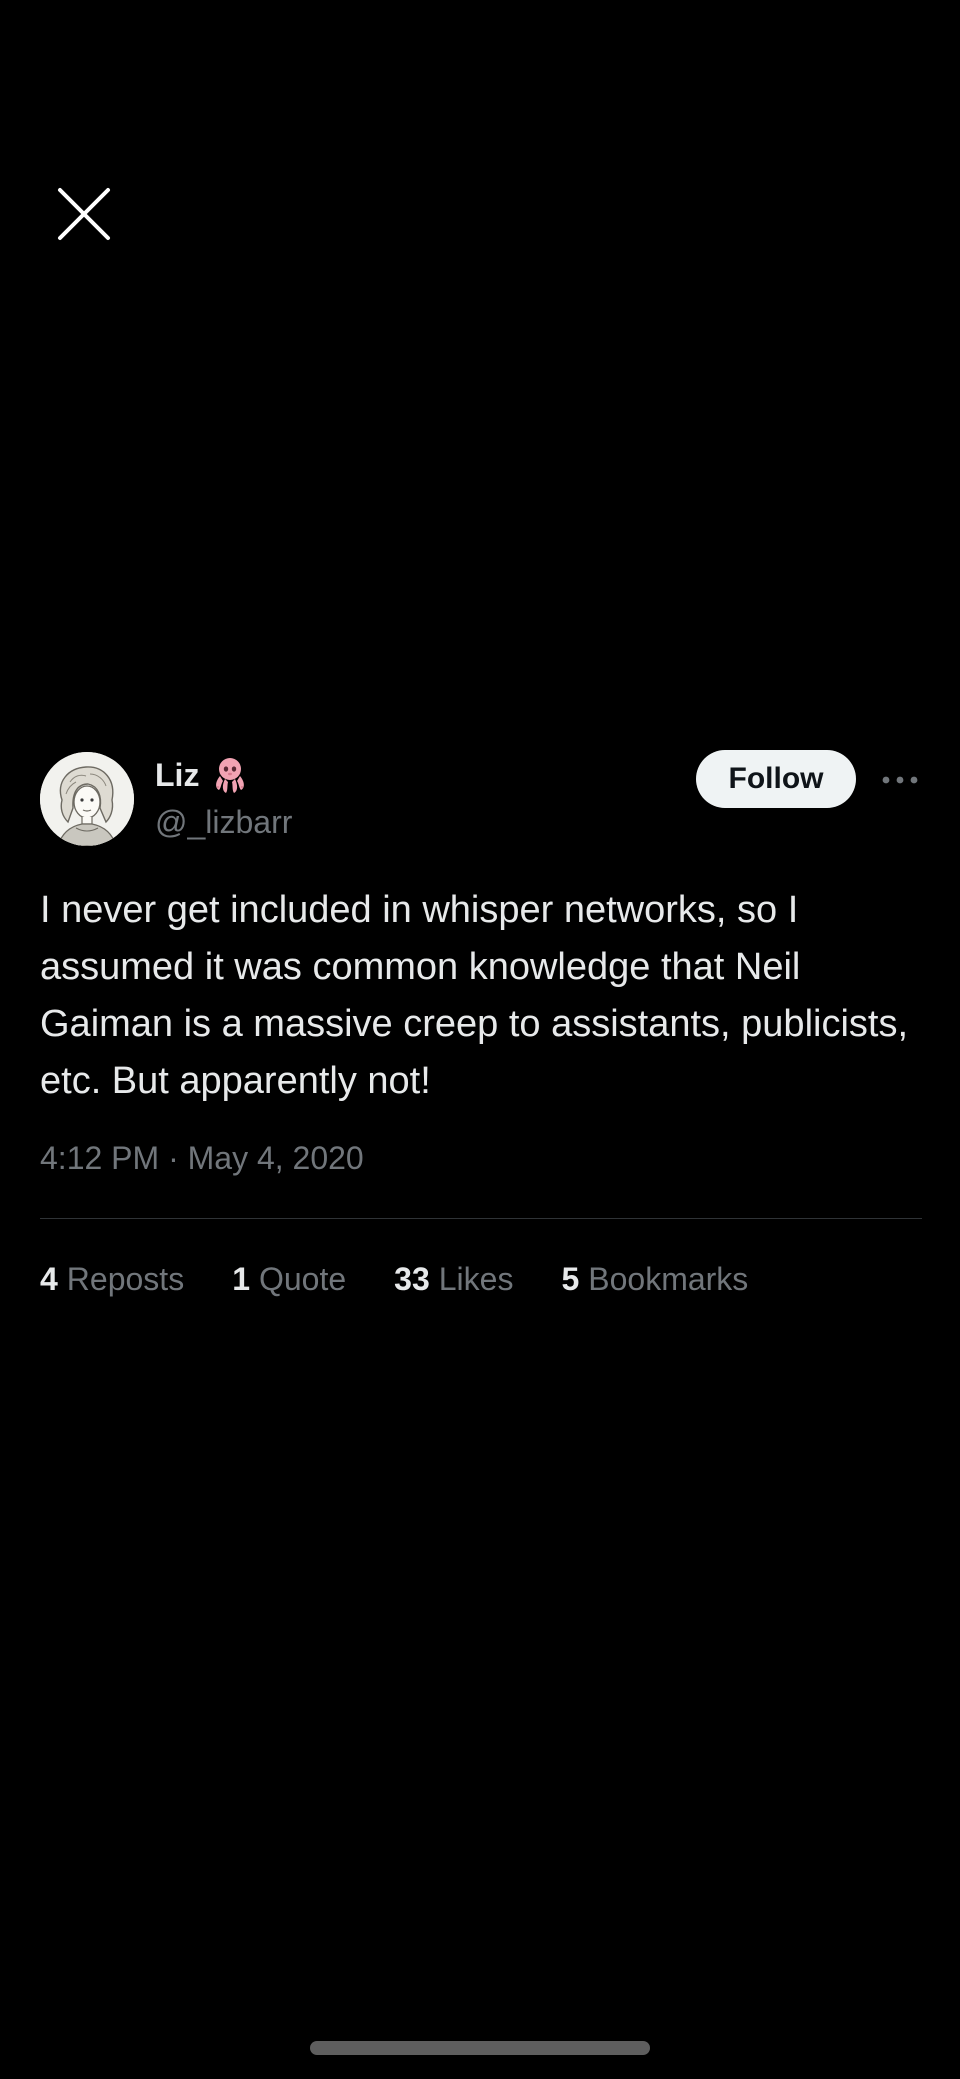  I want to click on more-options-button, so click(900, 780).